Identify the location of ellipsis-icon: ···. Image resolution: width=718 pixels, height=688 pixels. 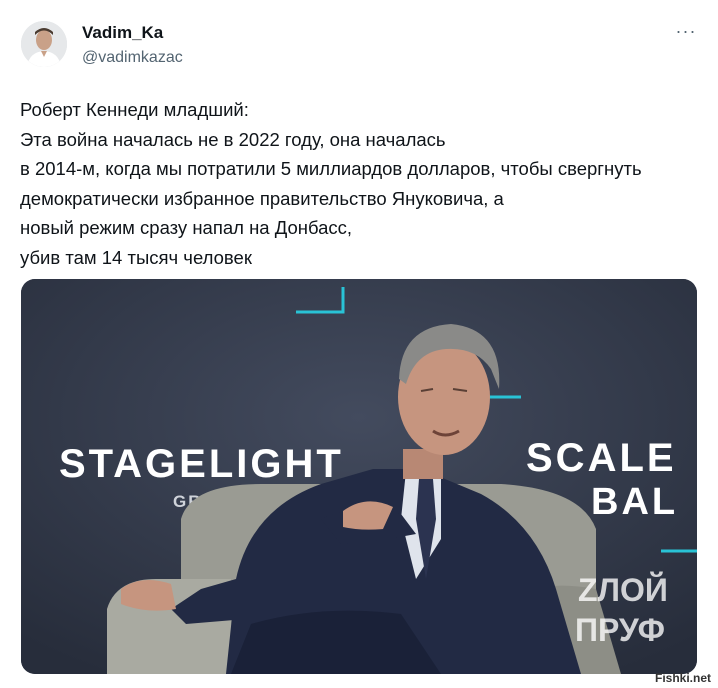
(686, 31).